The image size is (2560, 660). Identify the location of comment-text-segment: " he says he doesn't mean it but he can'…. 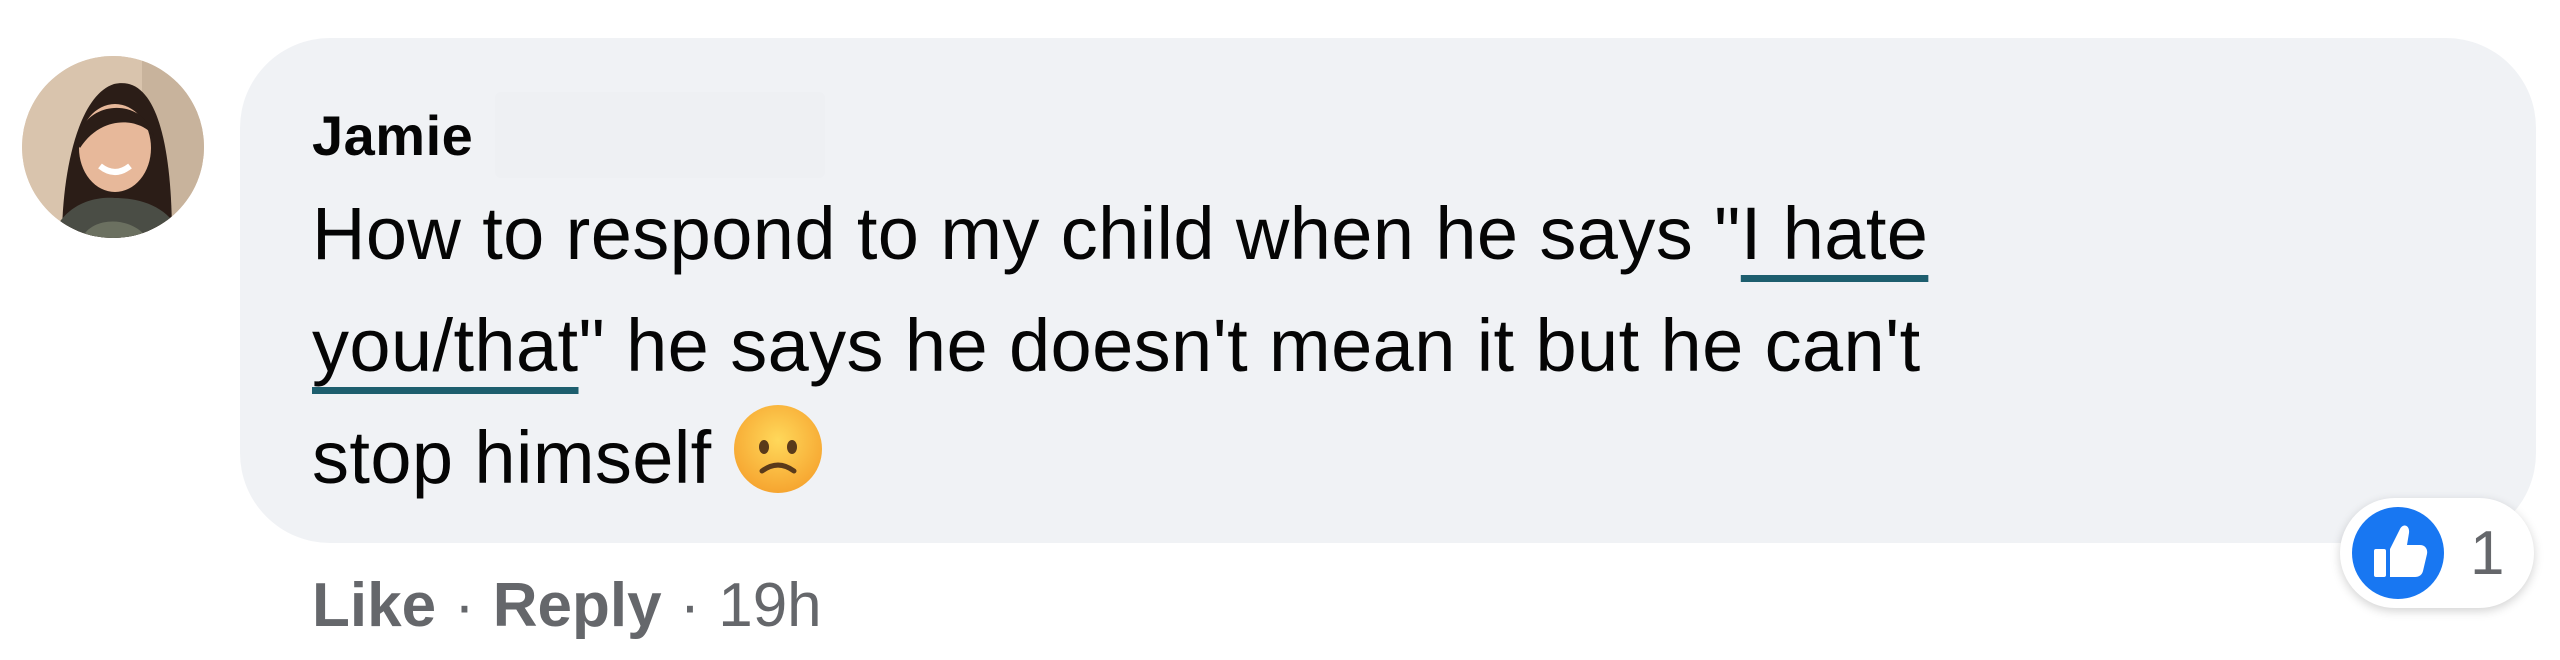
(1249, 345).